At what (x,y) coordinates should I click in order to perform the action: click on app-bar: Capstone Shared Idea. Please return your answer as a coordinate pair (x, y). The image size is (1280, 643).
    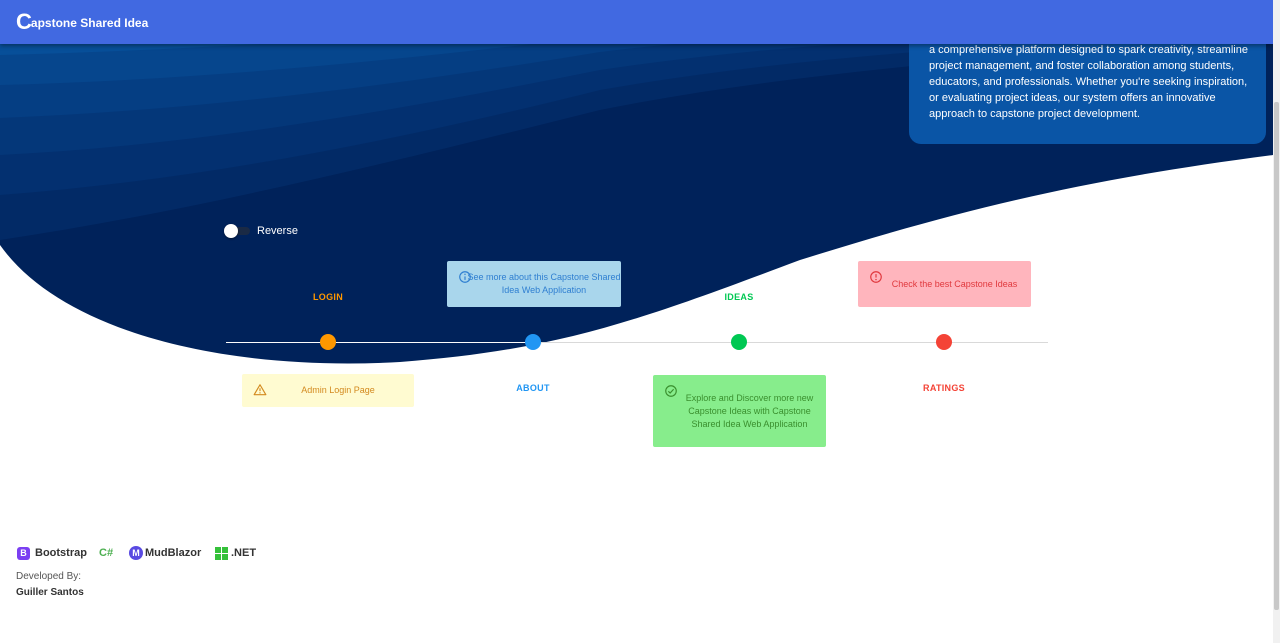
    Looking at the image, I should click on (636, 22).